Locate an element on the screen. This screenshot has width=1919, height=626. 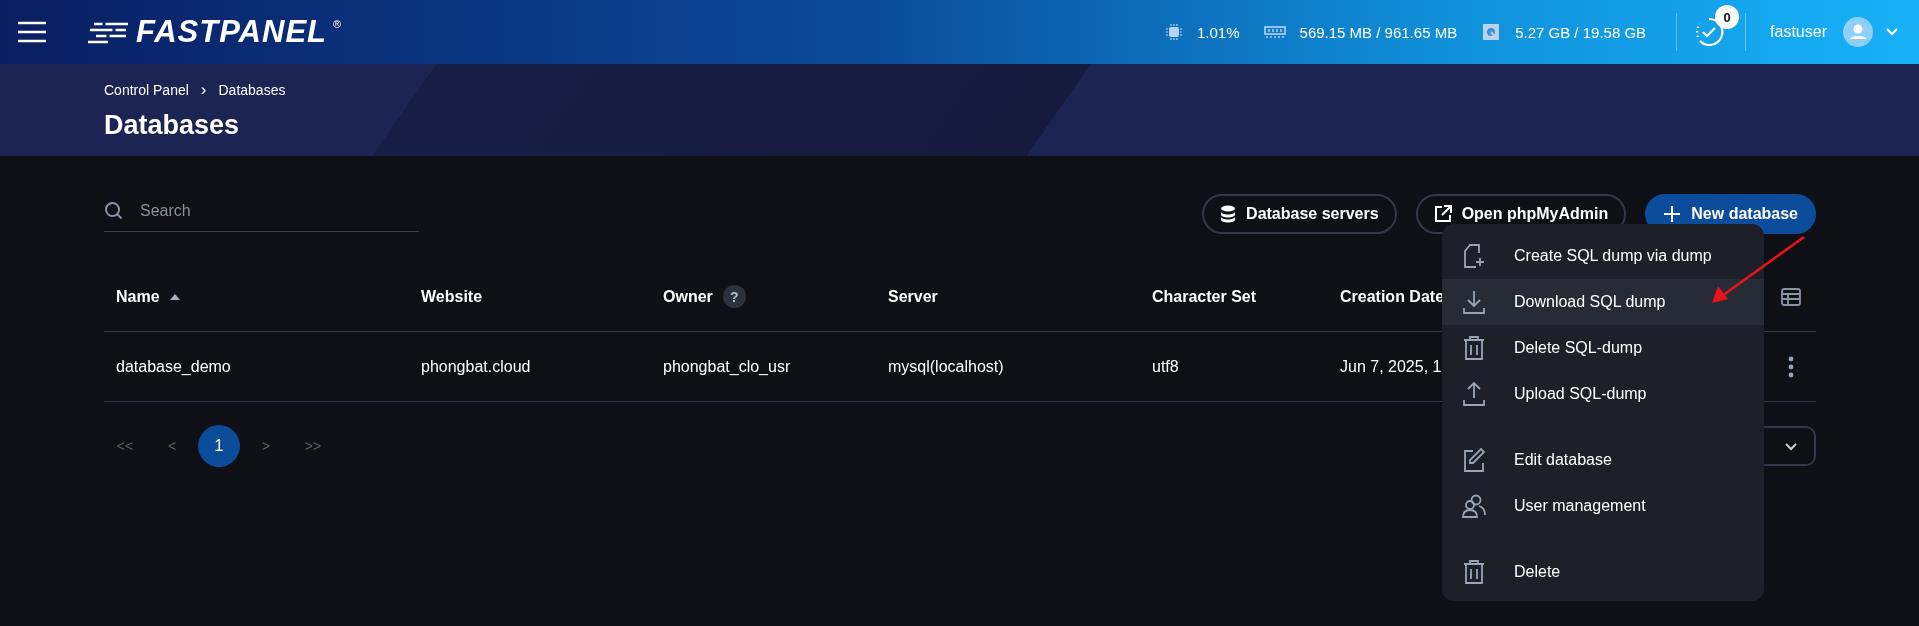
registered-mark: ® is located at coordinates (337, 24).